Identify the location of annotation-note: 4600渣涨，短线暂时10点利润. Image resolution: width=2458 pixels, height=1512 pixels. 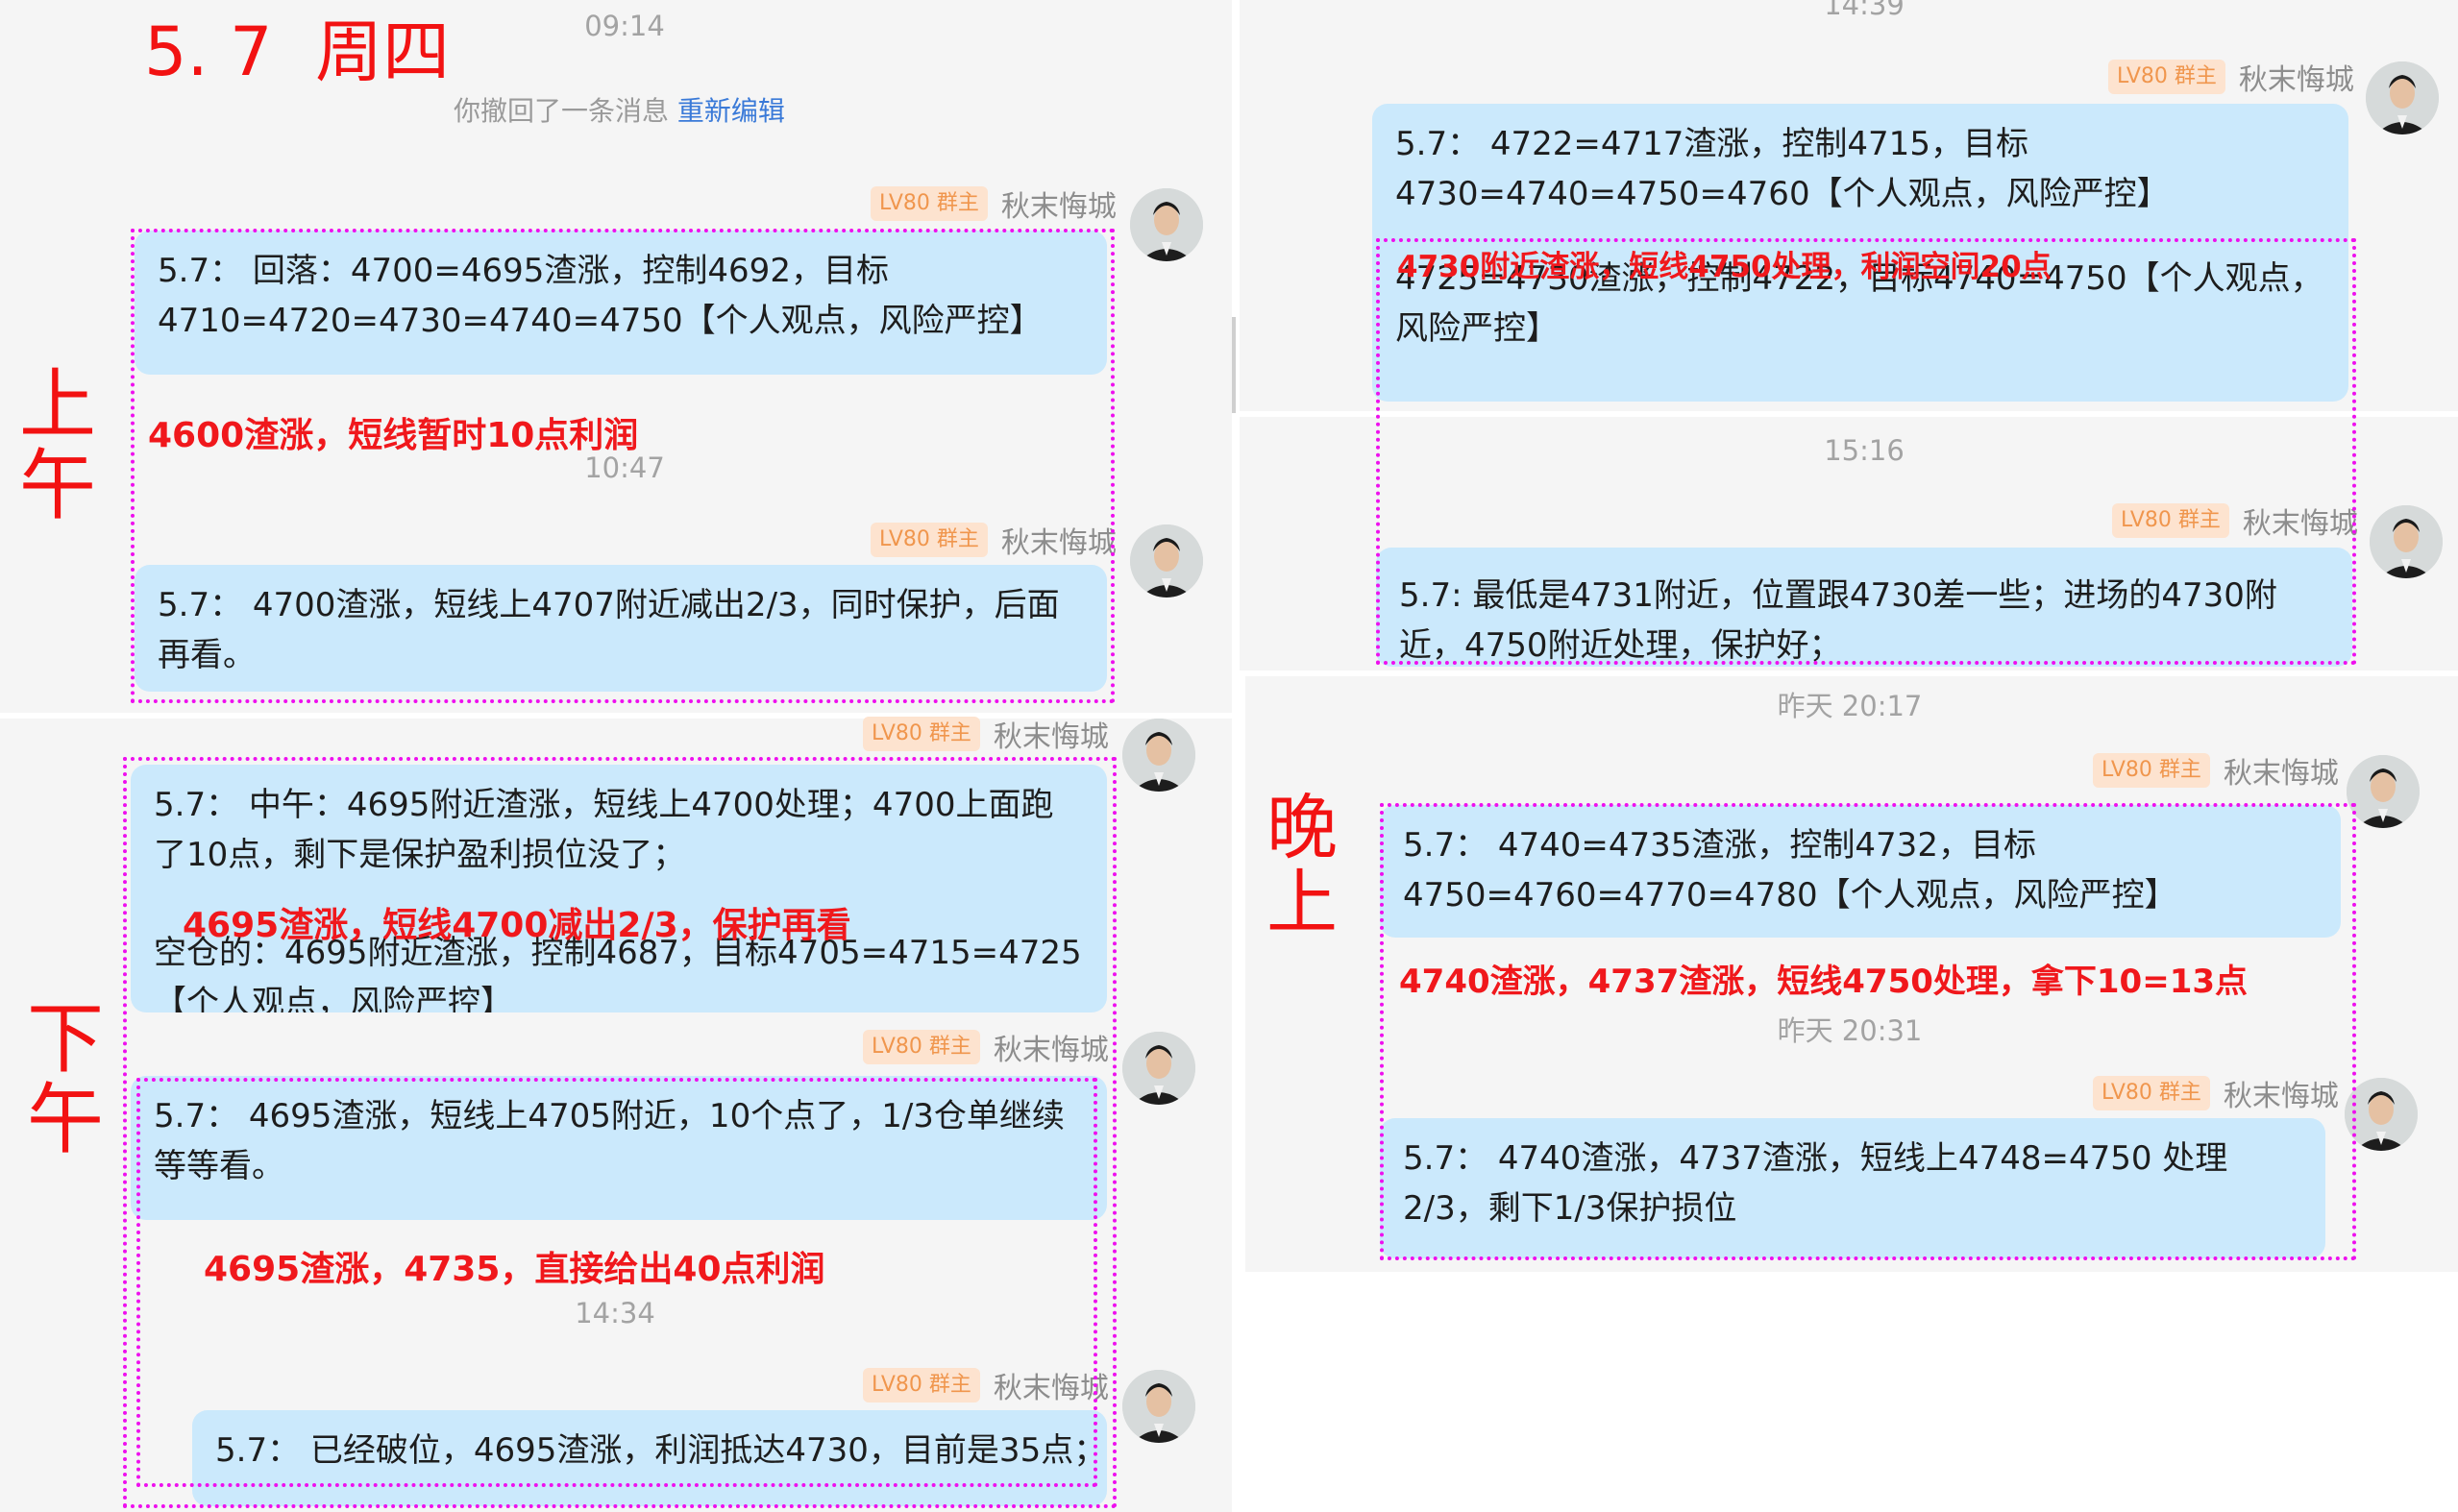
(393, 435).